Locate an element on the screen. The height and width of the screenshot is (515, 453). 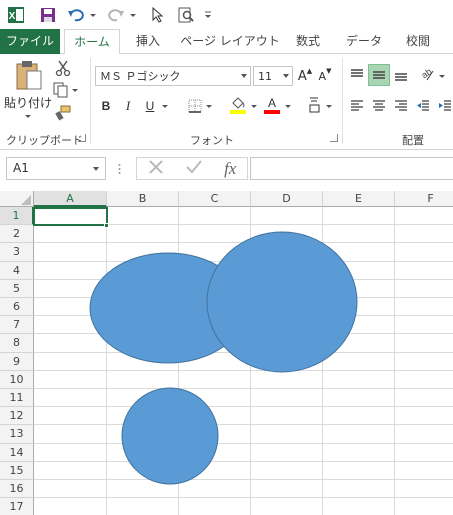
save-icon is located at coordinates (48, 15).